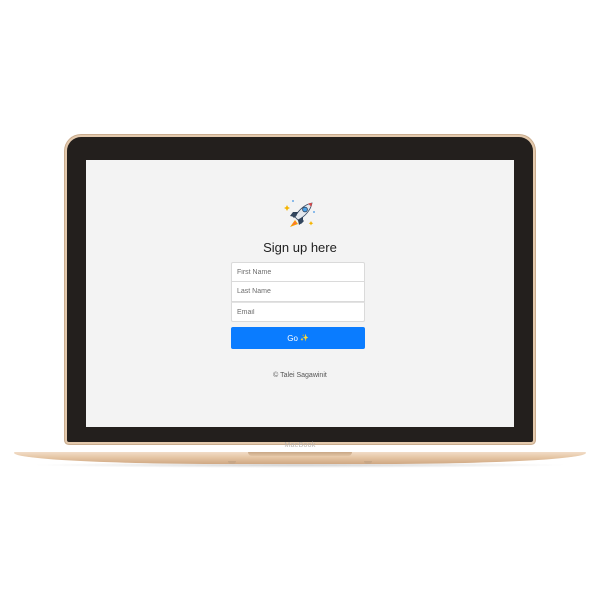  What do you see at coordinates (299, 213) in the screenshot?
I see `rocket-icon` at bounding box center [299, 213].